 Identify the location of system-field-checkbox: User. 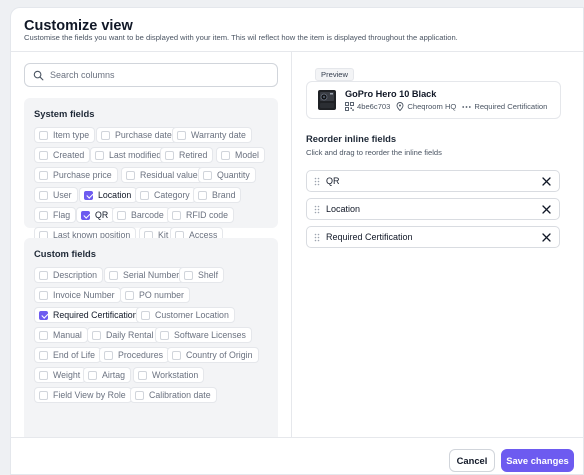
(56, 195).